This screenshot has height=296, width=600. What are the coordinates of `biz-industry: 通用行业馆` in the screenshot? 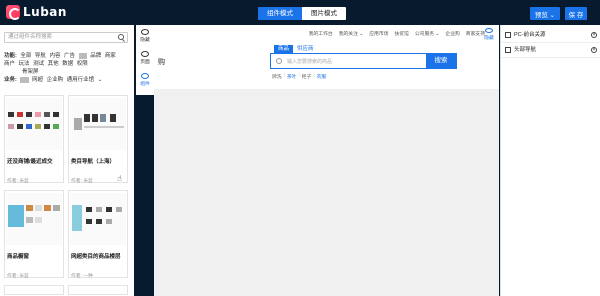 It's located at (81, 80).